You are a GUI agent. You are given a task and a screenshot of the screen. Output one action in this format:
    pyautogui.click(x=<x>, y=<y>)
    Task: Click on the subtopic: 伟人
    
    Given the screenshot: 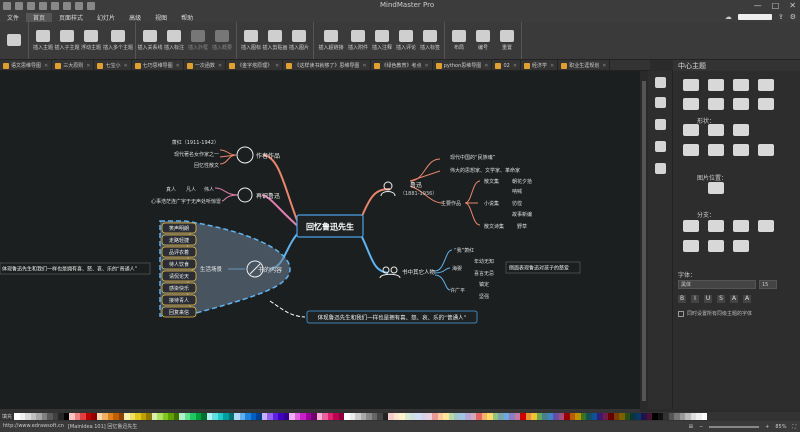 What is the action you would take?
    pyautogui.click(x=209, y=189)
    